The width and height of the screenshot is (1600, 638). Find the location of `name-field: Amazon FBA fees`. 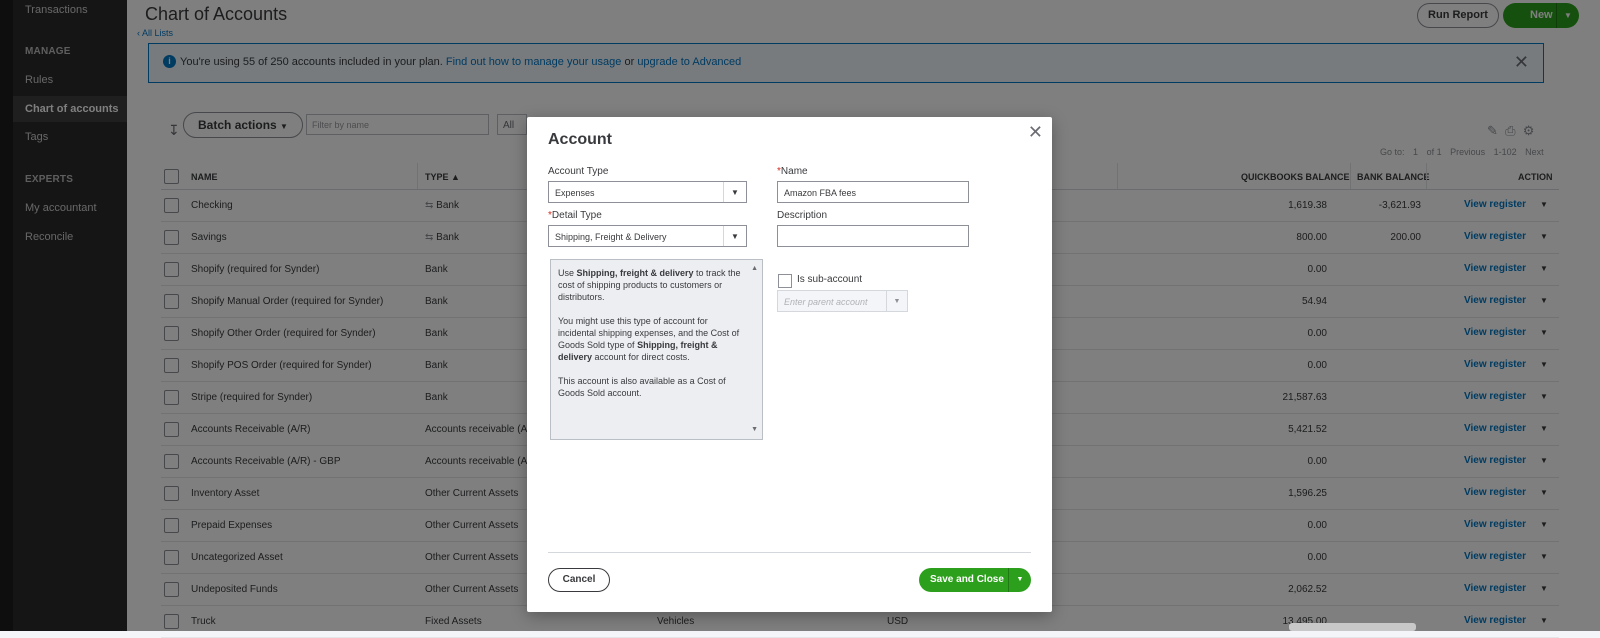

name-field: Amazon FBA fees is located at coordinates (873, 192).